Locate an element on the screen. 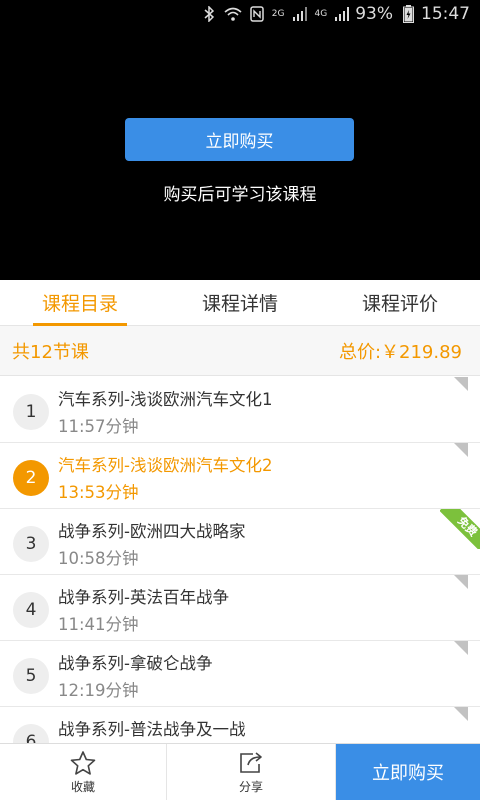  lesson-number: 5 is located at coordinates (31, 676).